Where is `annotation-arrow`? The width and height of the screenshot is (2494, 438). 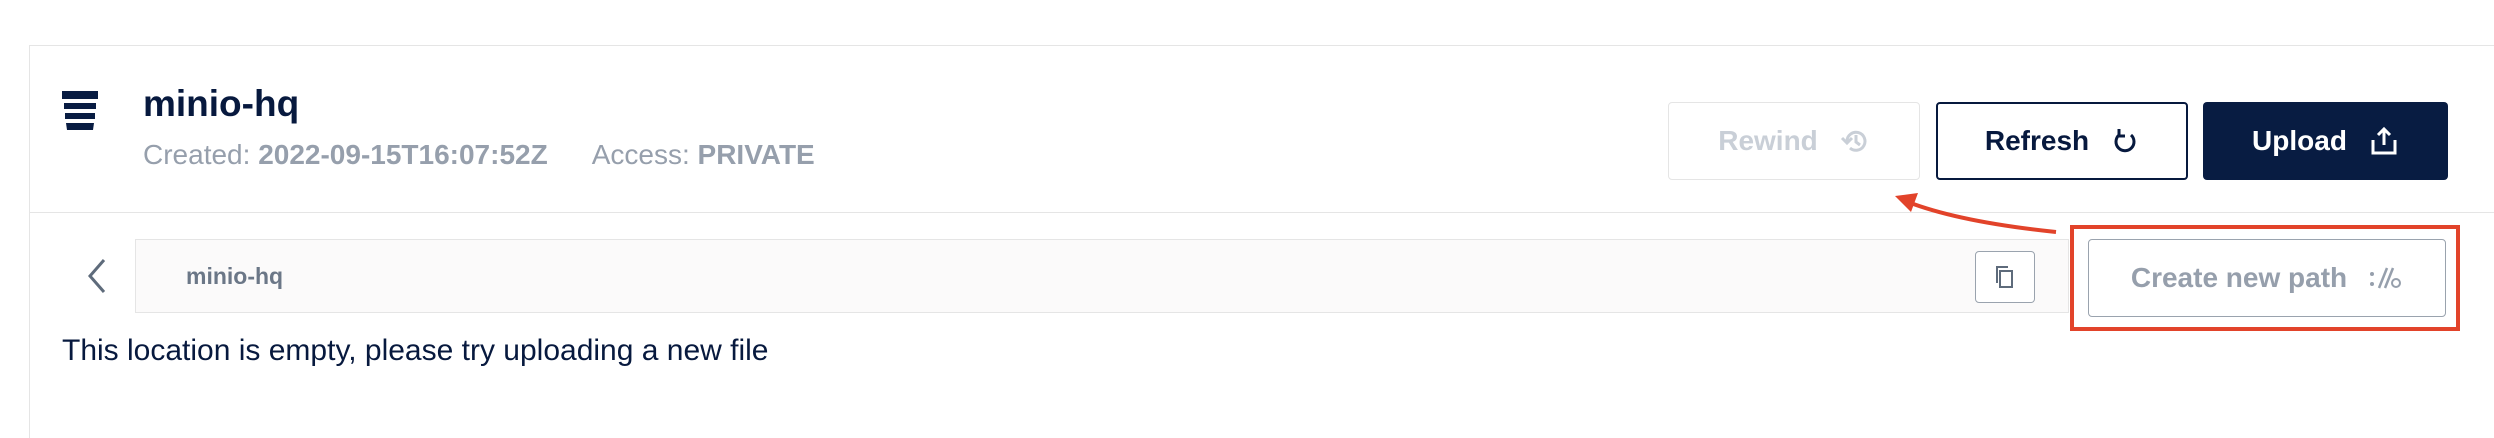 annotation-arrow is located at coordinates (1976, 213).